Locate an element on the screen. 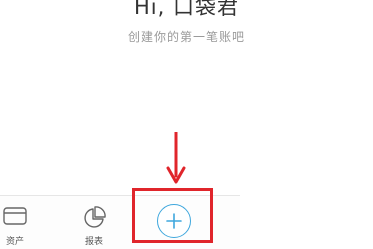 This screenshot has width=373, height=249. wallet-icon is located at coordinates (15, 216).